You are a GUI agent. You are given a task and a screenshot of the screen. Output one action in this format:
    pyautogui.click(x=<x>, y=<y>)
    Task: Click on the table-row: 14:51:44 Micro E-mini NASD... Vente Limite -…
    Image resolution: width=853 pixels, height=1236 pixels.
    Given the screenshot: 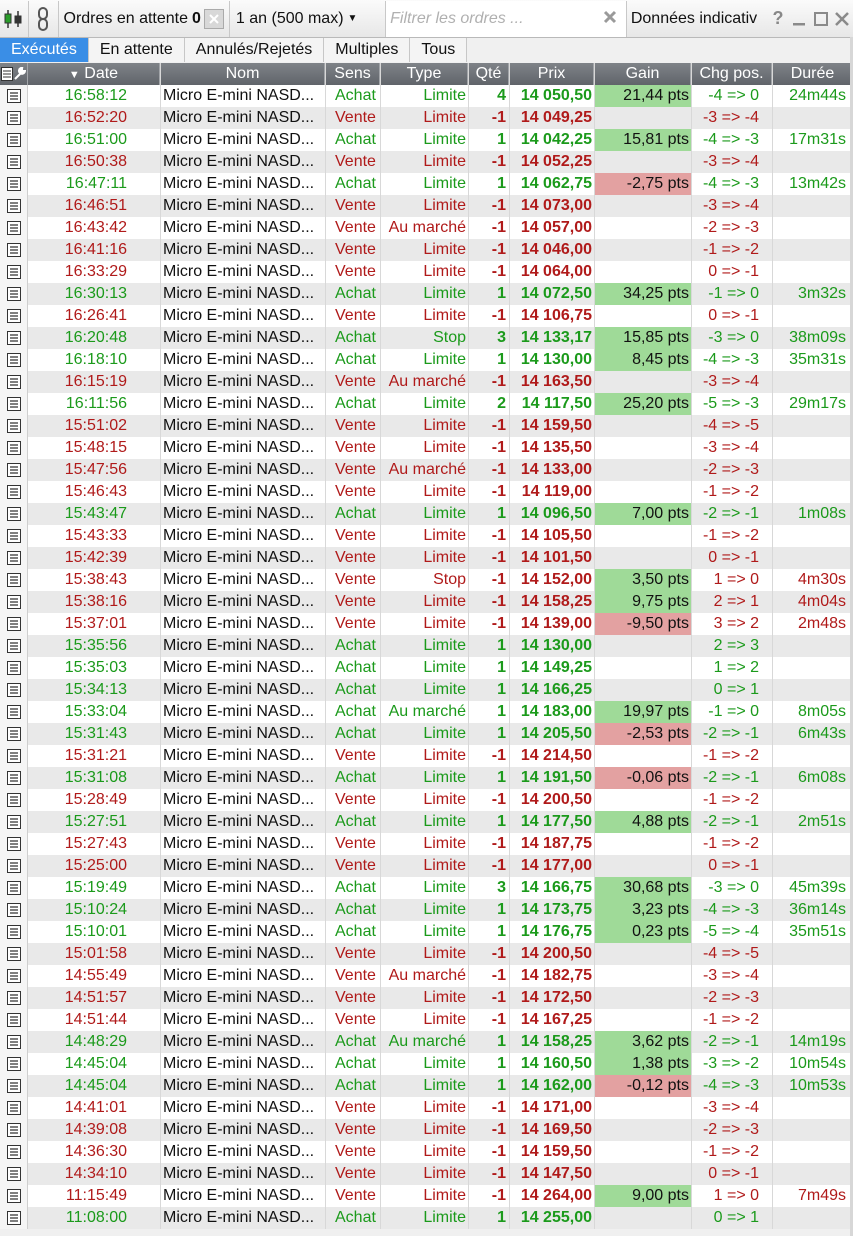 What is the action you would take?
    pyautogui.click(x=426, y=1020)
    